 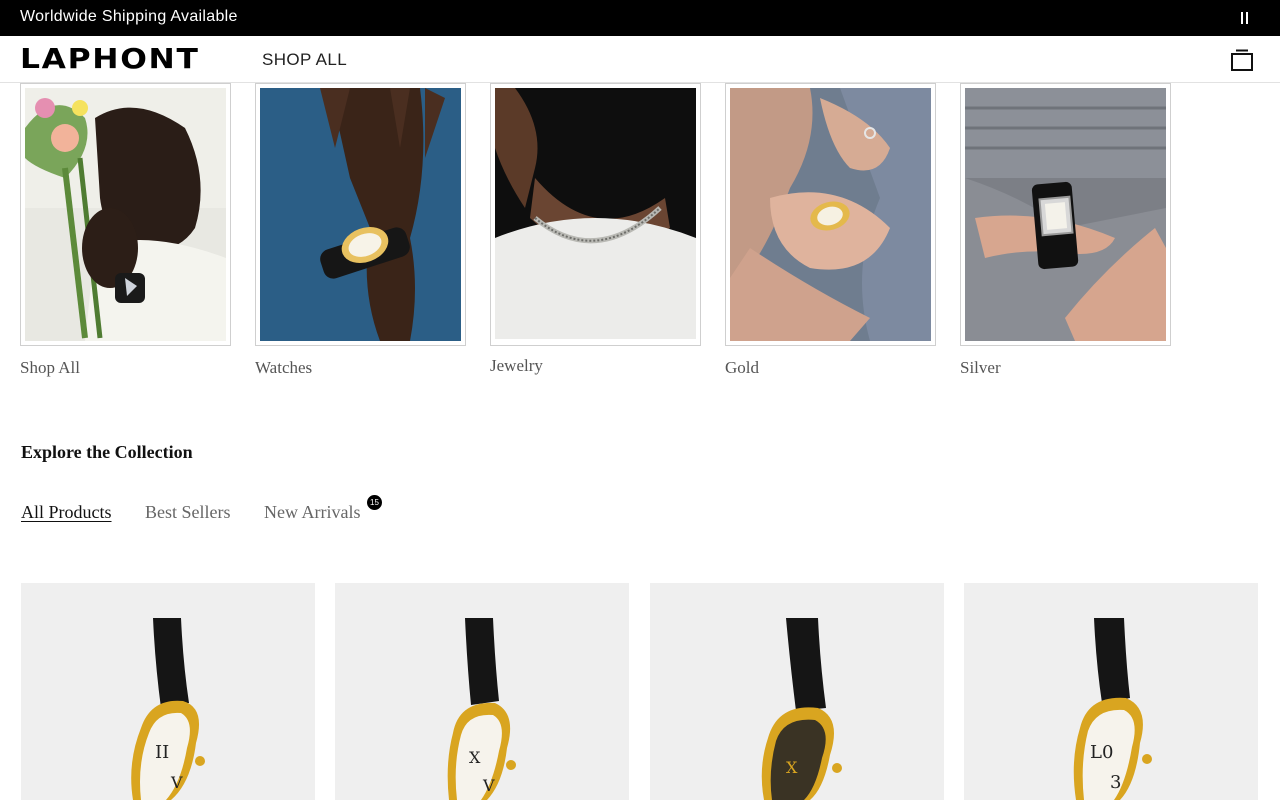 What do you see at coordinates (640, 18) in the screenshot?
I see `announcement-bar: Worldwide Shipping Available` at bounding box center [640, 18].